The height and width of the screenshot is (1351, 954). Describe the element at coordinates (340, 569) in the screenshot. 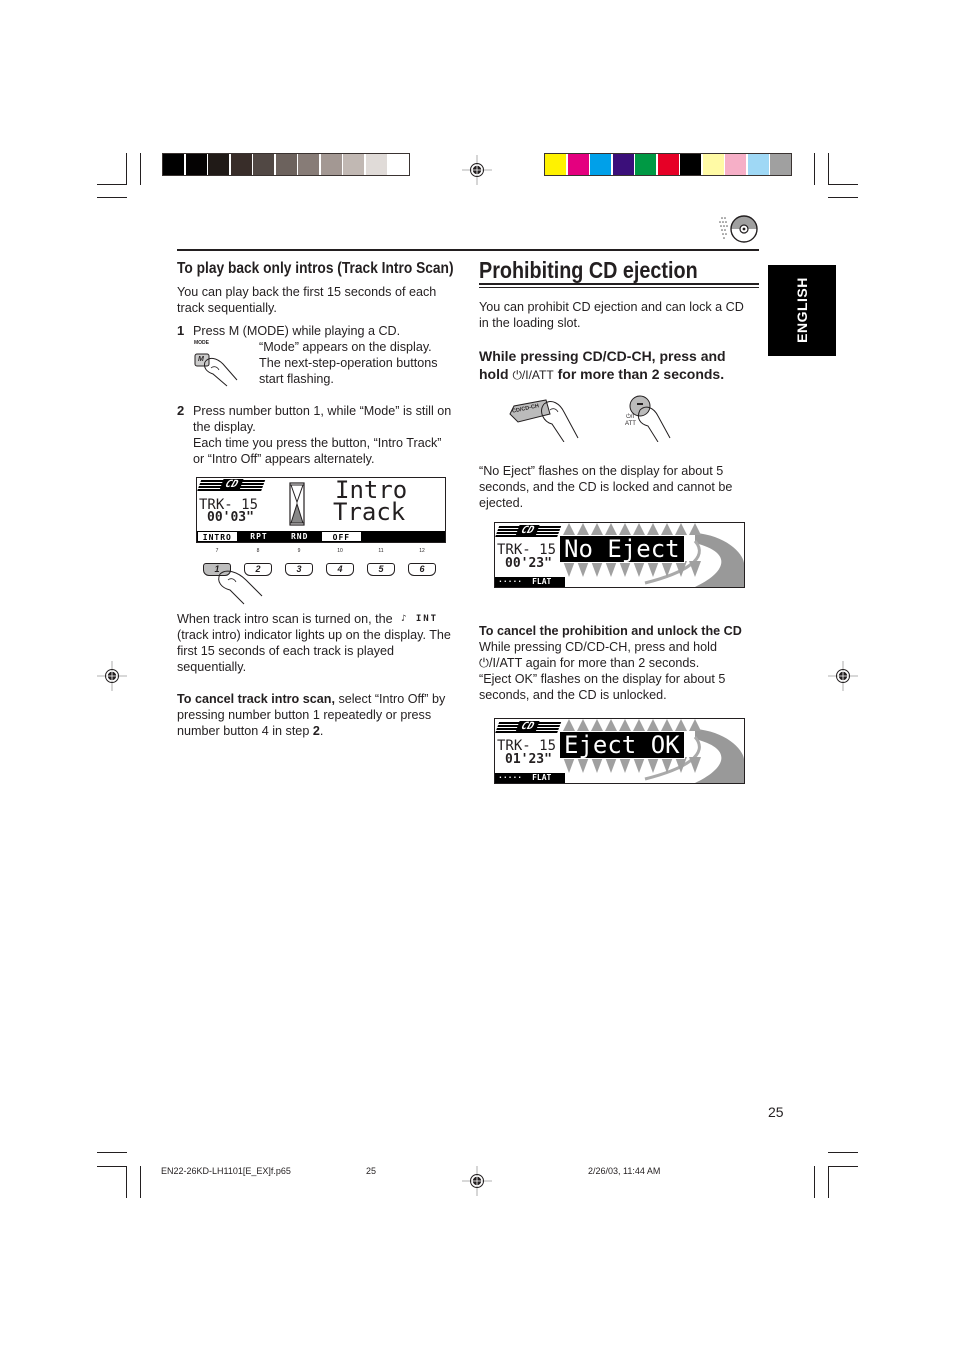

I see `preset-button-4: 4` at that location.